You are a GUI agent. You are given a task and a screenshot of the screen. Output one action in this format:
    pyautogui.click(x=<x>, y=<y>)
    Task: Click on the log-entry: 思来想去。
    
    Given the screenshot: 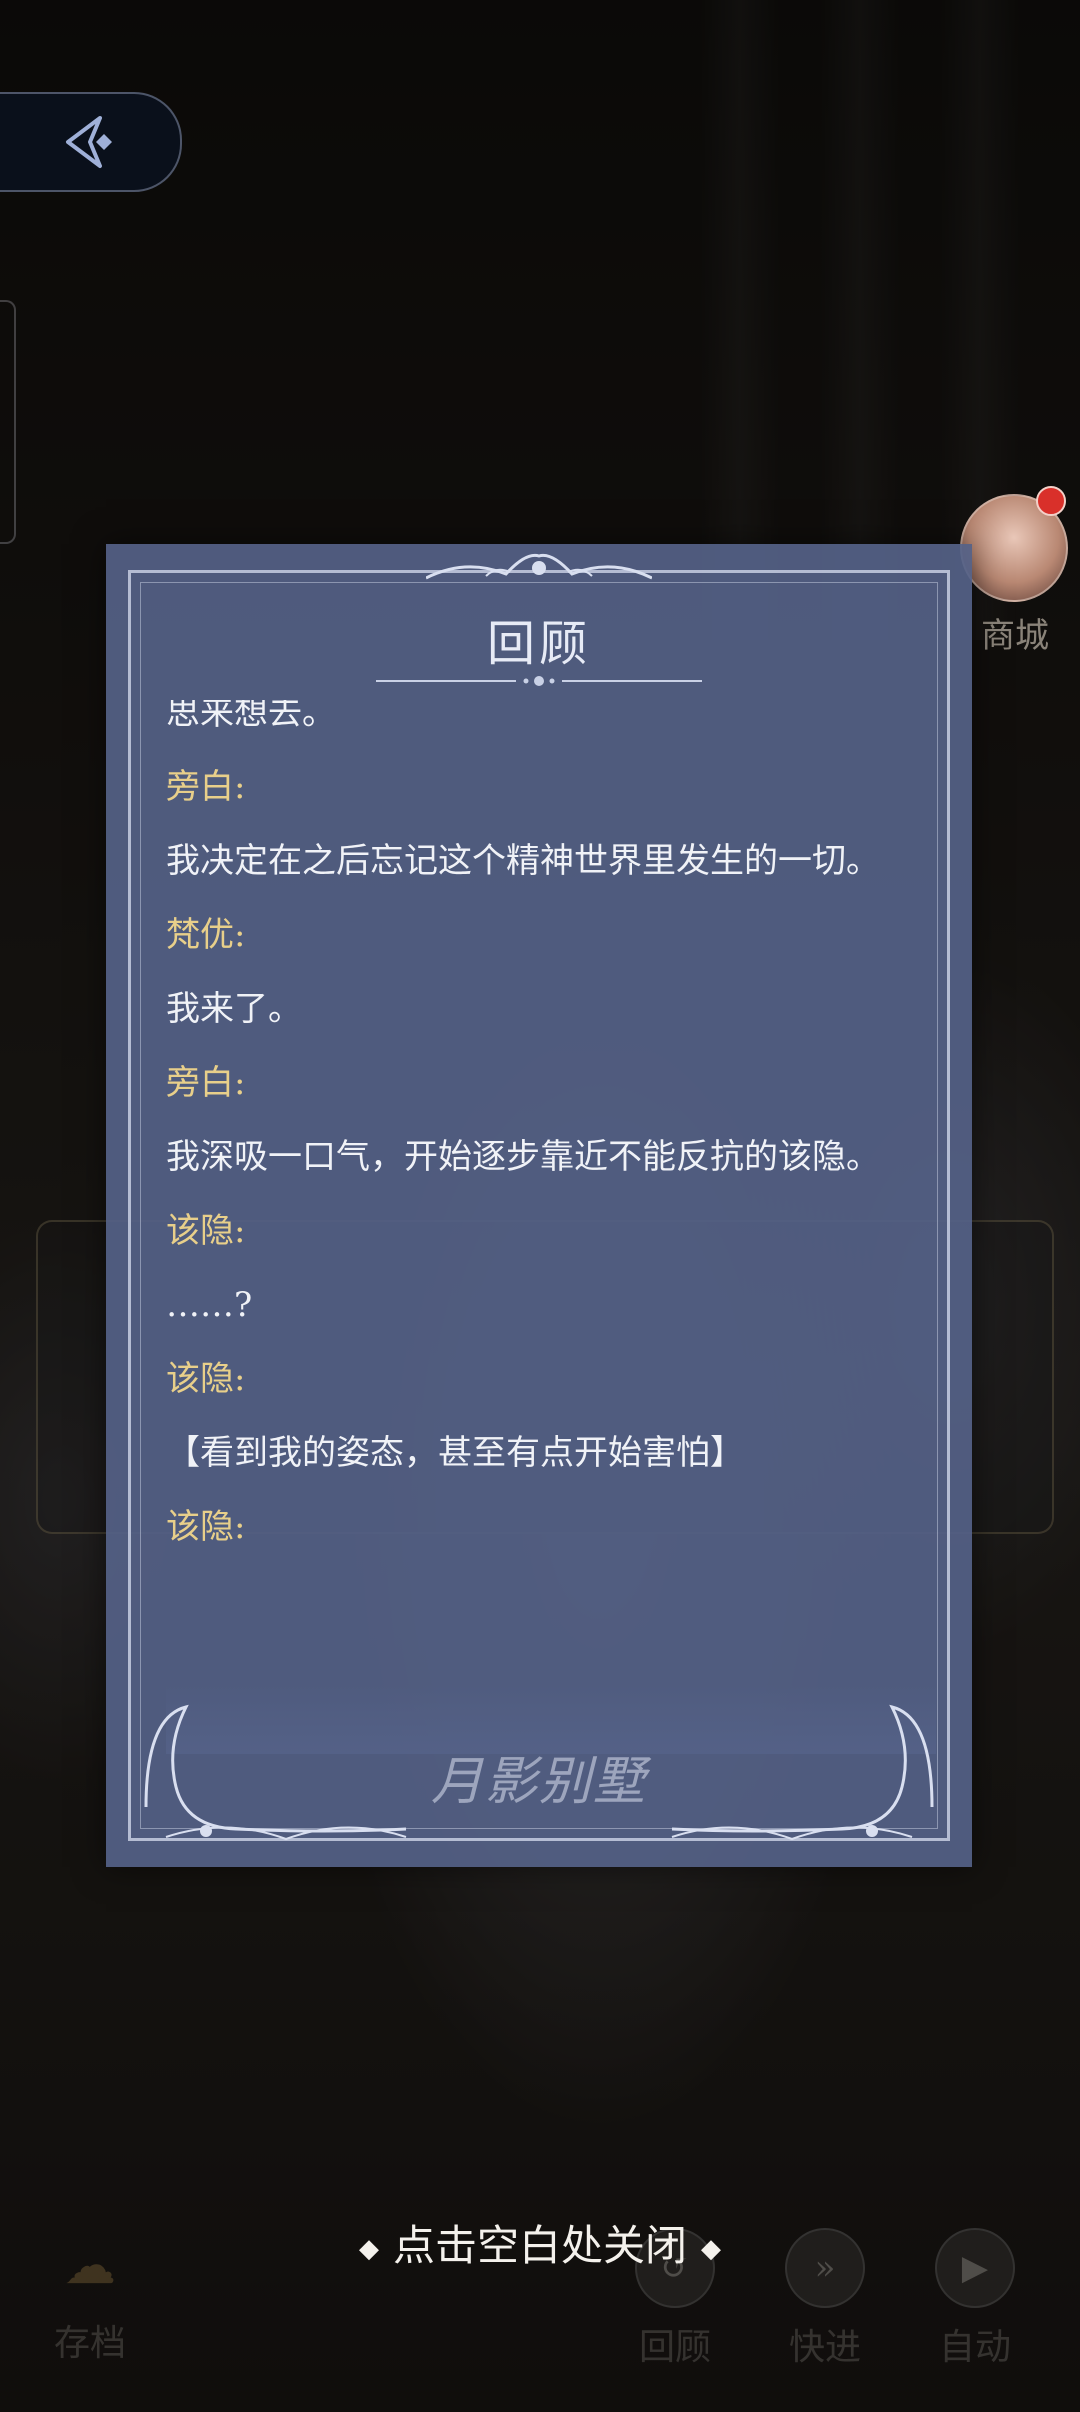 What is the action you would take?
    pyautogui.click(x=551, y=725)
    